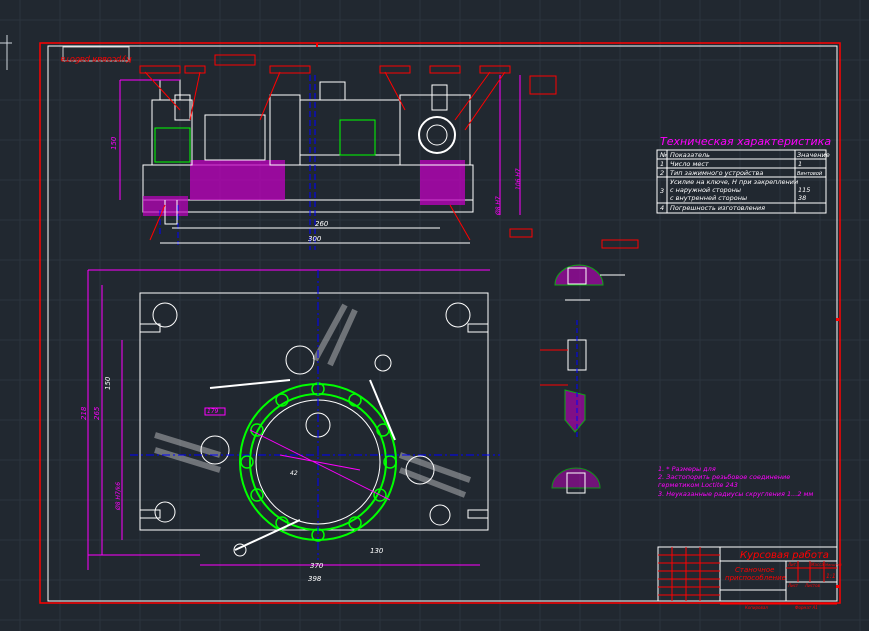 The image size is (869, 631). Describe the element at coordinates (810, 174) in the screenshot. I see `tech-row-value: Винтовой` at that location.